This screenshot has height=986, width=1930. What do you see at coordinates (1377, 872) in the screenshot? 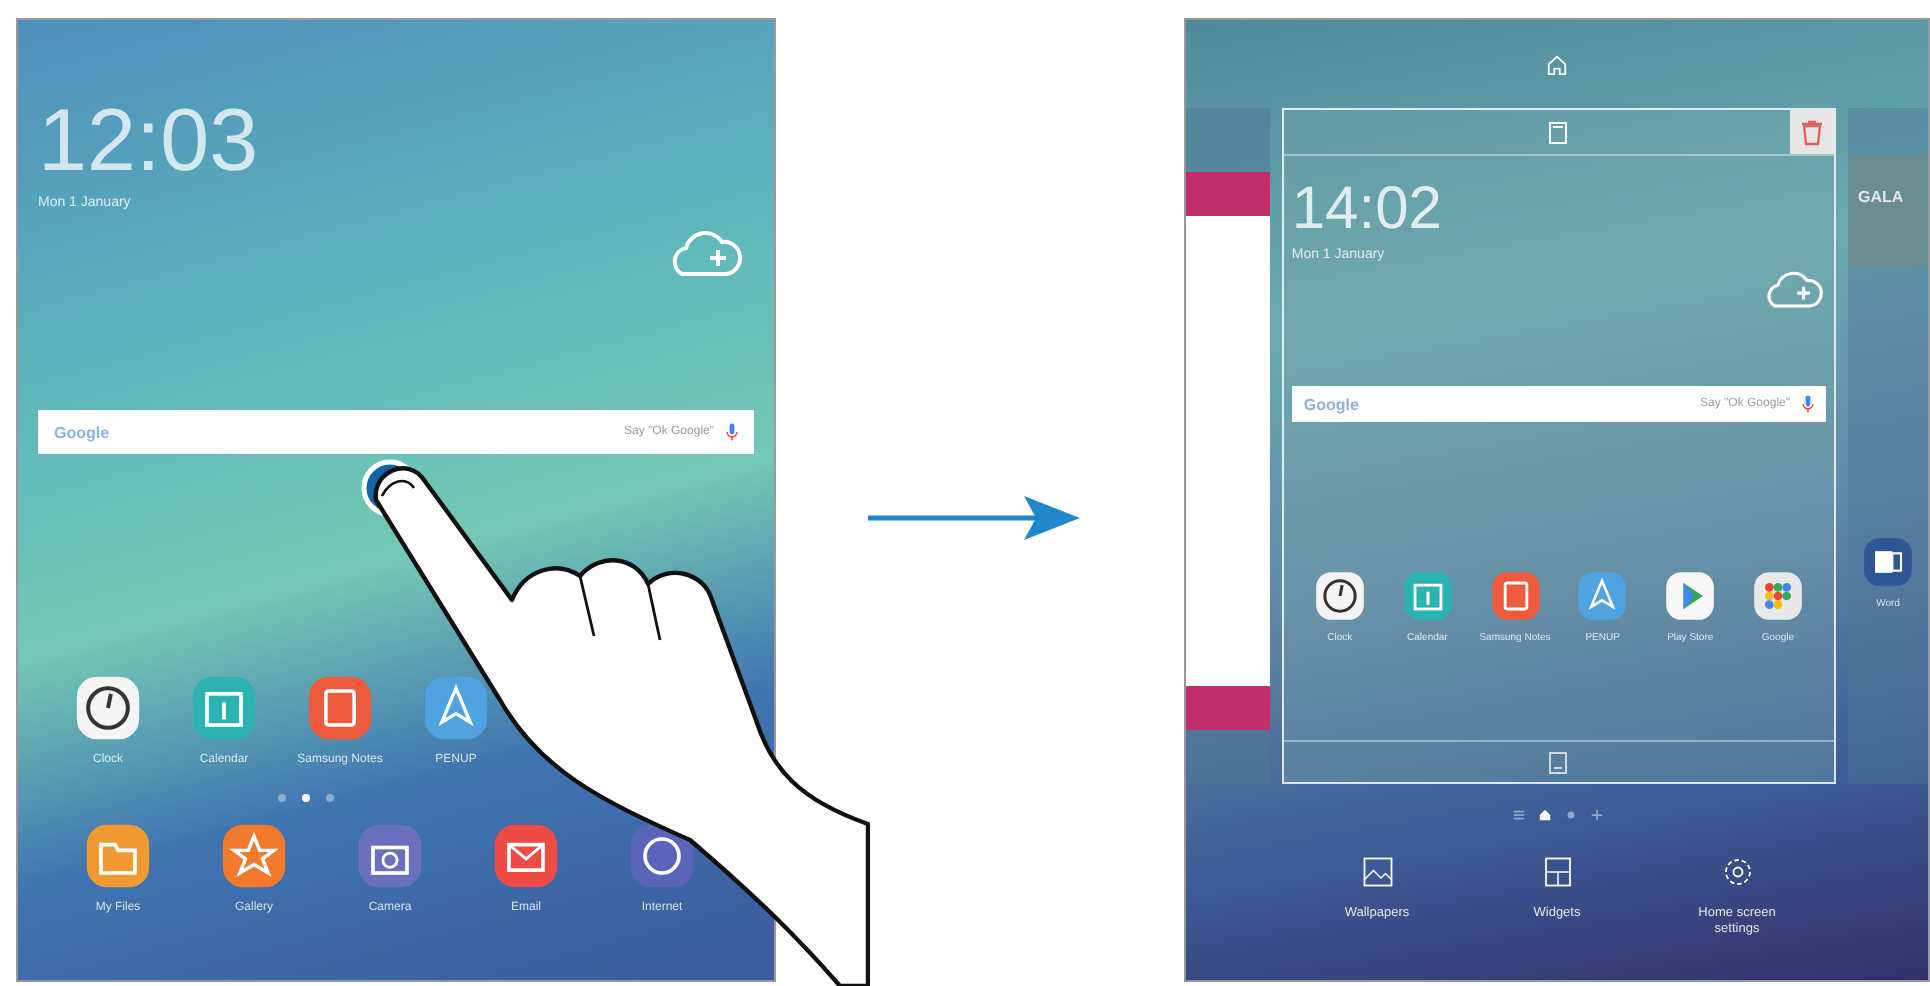
I see `picture-icon` at bounding box center [1377, 872].